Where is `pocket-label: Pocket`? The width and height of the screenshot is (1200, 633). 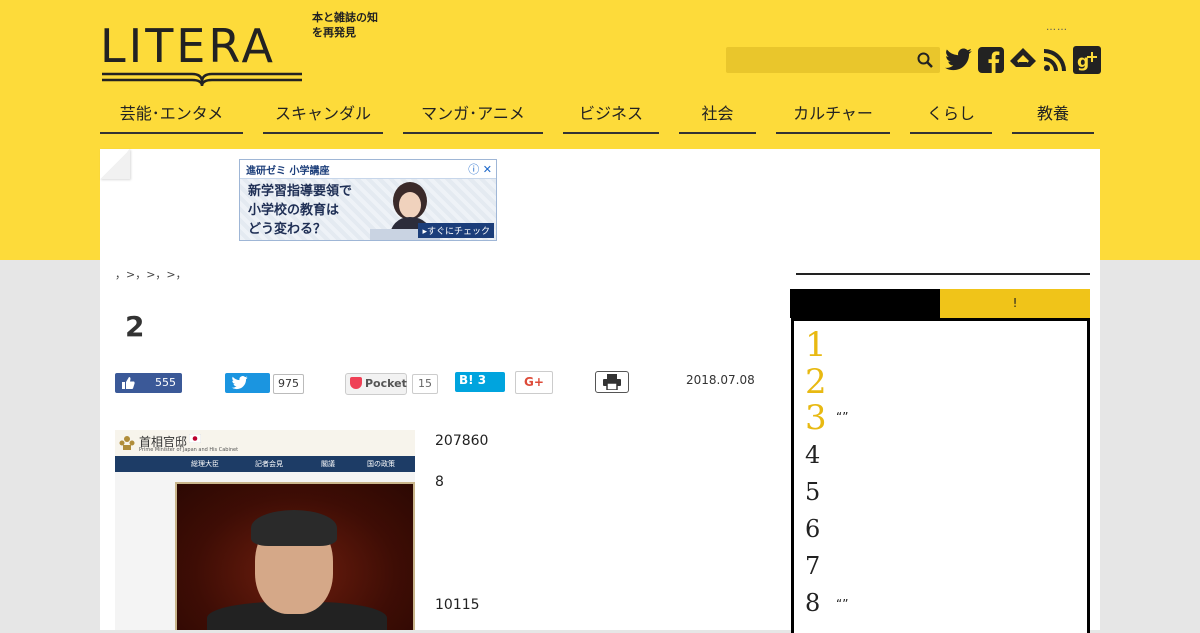 pocket-label: Pocket is located at coordinates (386, 383).